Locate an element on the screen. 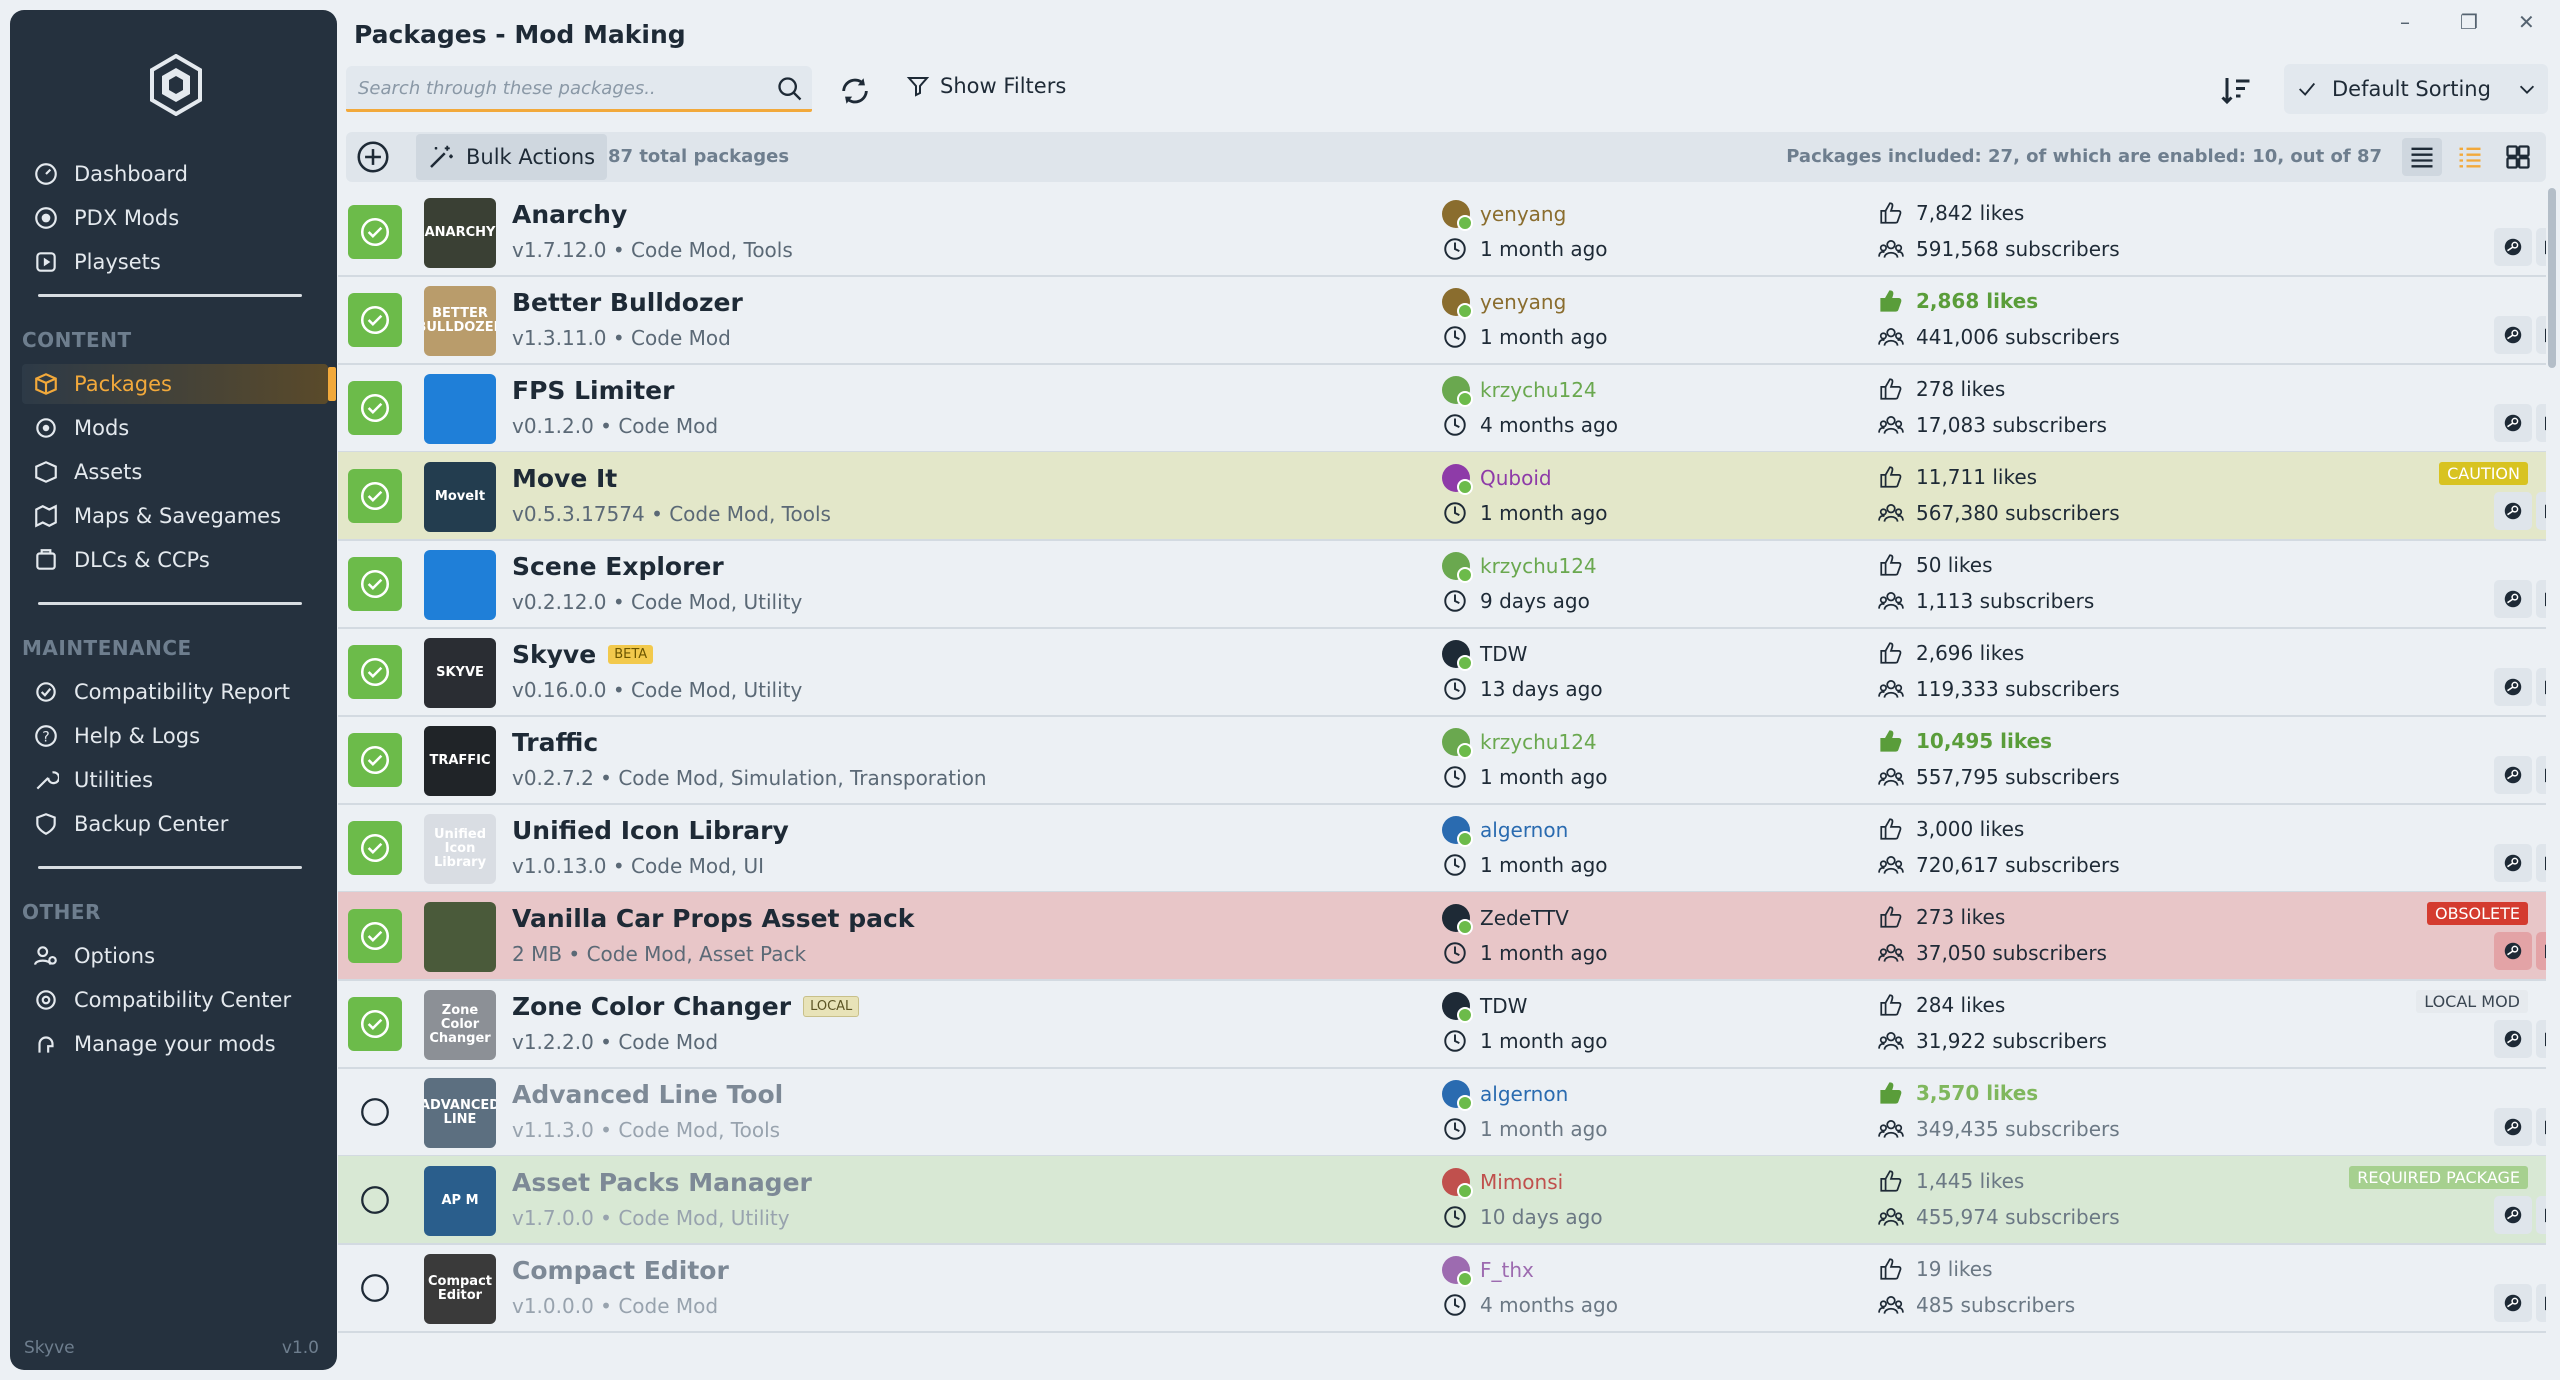  bulk-actions-button: Bulk Actions is located at coordinates (512, 157).